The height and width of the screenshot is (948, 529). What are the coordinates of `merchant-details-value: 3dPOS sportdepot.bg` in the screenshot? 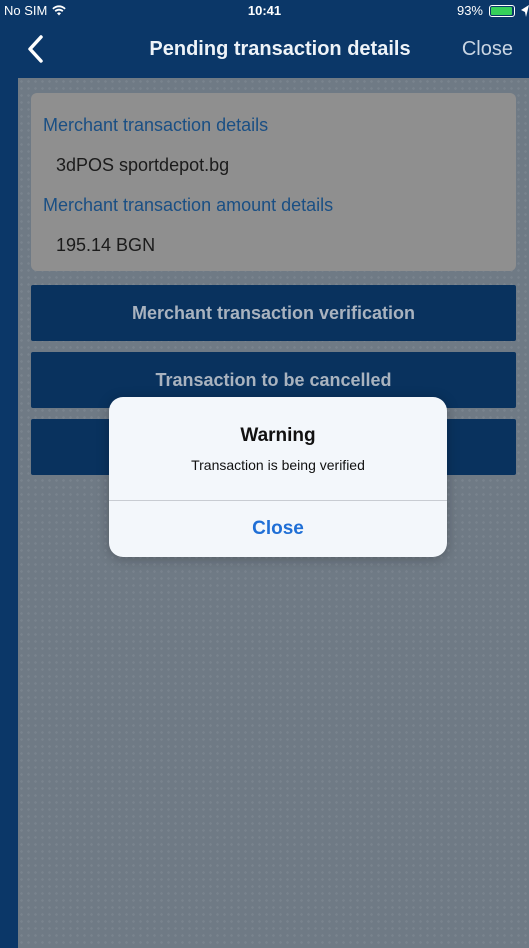 It's located at (143, 165).